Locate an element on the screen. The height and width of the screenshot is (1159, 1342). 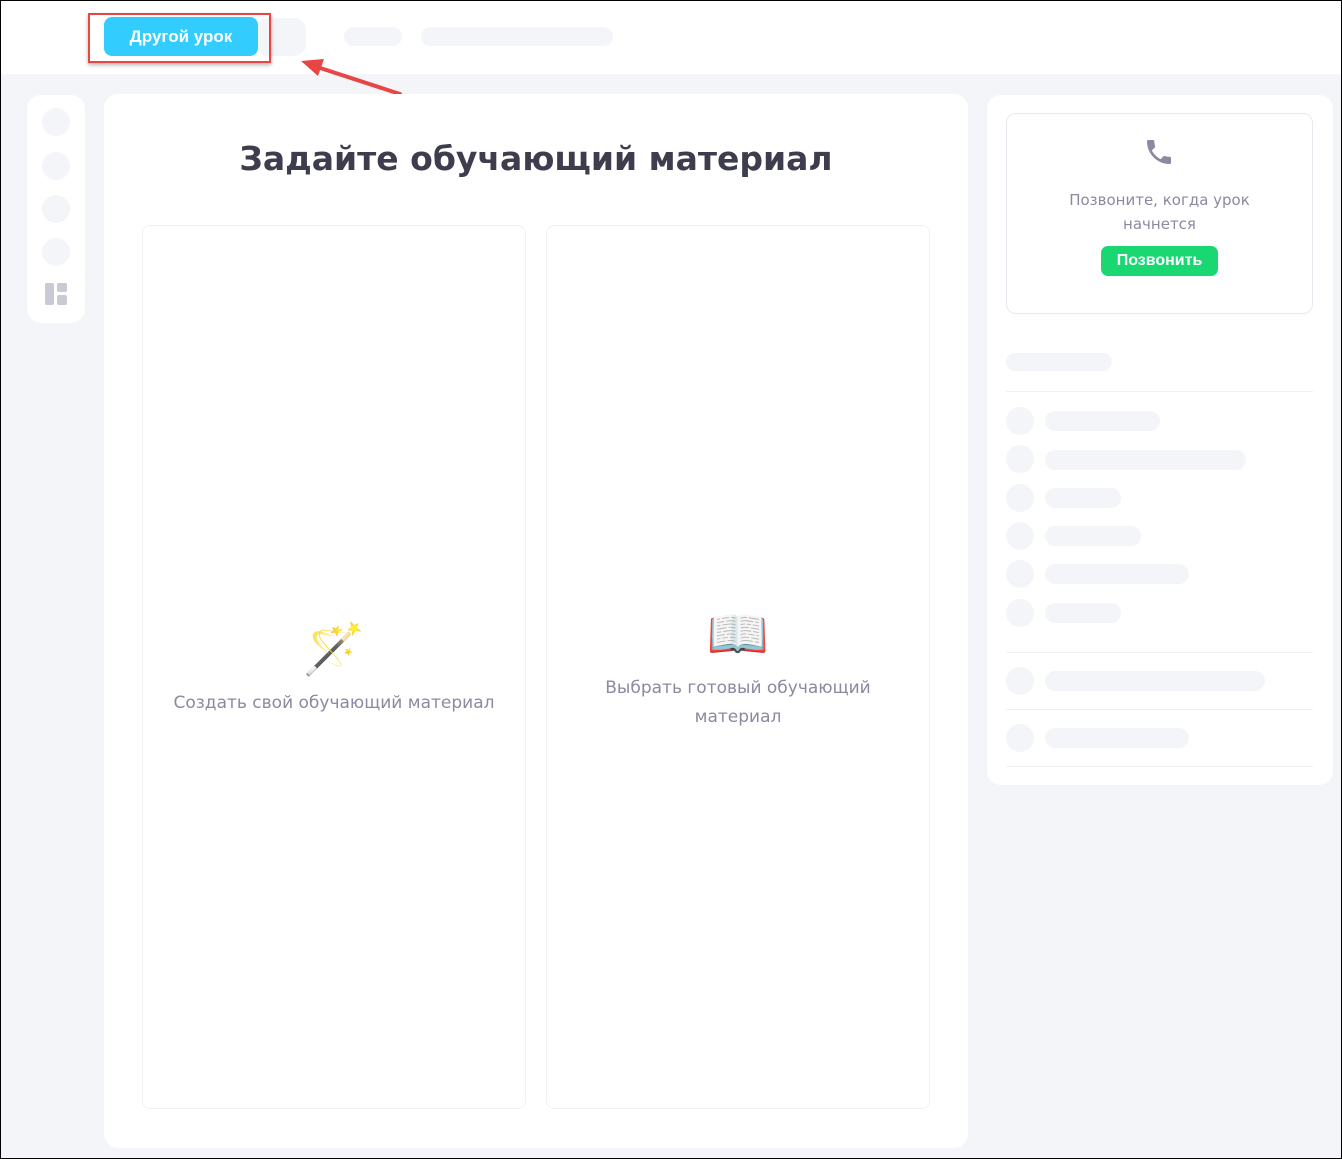
page-title: Задайте обучающий материал is located at coordinates (536, 158).